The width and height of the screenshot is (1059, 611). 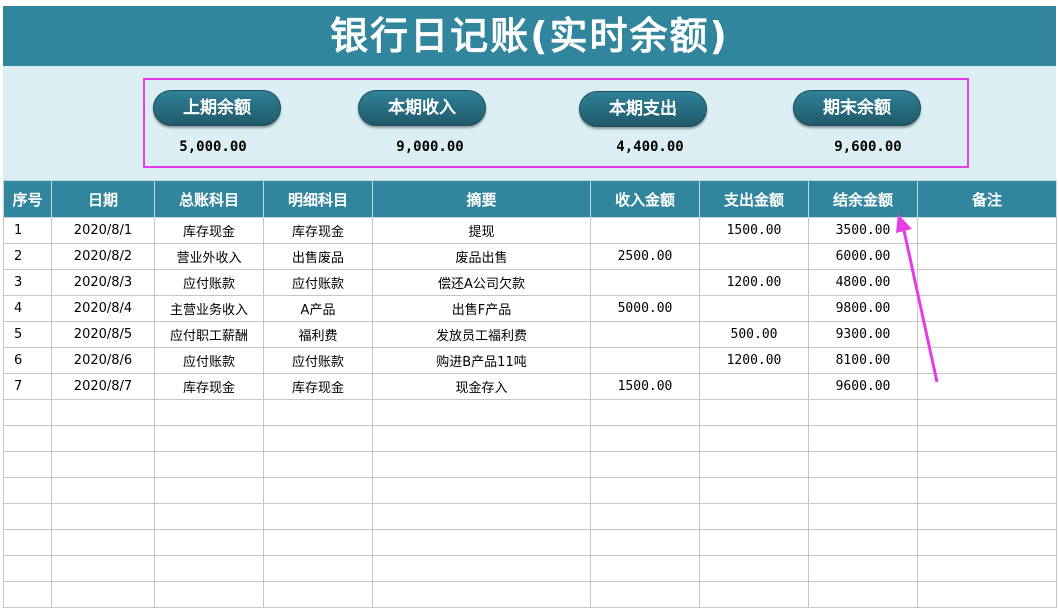 What do you see at coordinates (103, 386) in the screenshot?
I see `cell-date: 2020/8/7` at bounding box center [103, 386].